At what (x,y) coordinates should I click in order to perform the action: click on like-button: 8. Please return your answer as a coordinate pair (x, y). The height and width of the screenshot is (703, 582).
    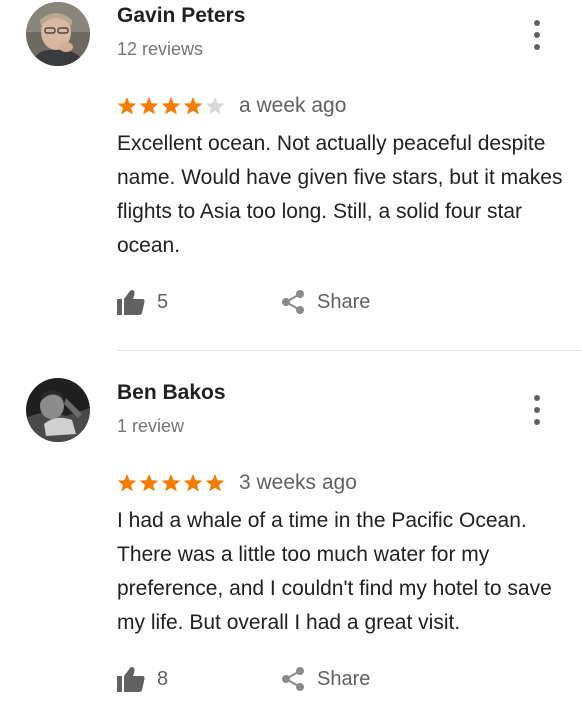
    Looking at the image, I should click on (142, 679).